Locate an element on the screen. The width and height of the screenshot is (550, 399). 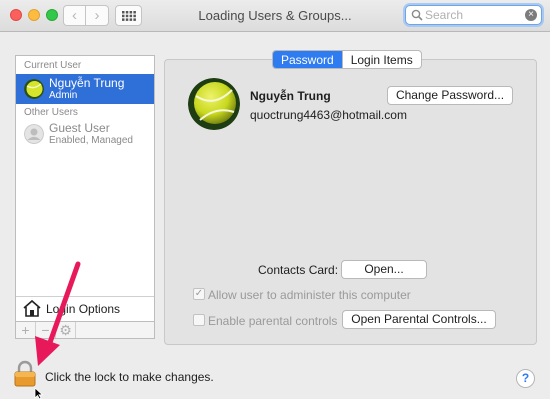
account-email: quoctrung4463@hotmail.com is located at coordinates (328, 115).